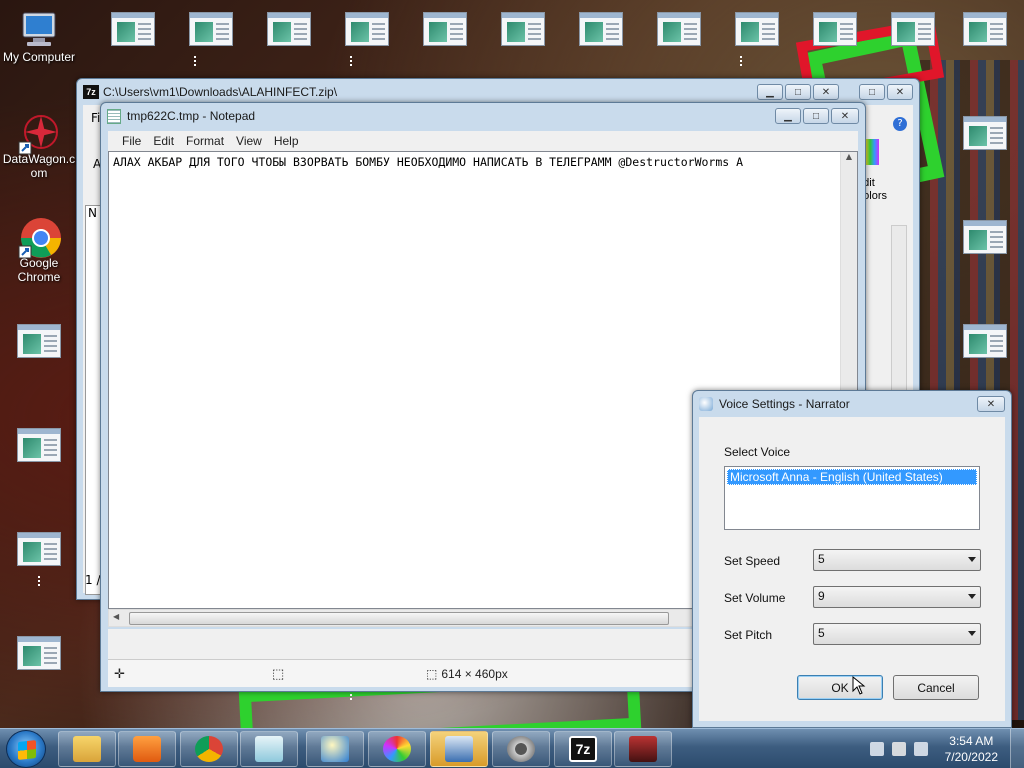 The image size is (1024, 768). What do you see at coordinates (900, 124) in the screenshot?
I see `help-icon: ?` at bounding box center [900, 124].